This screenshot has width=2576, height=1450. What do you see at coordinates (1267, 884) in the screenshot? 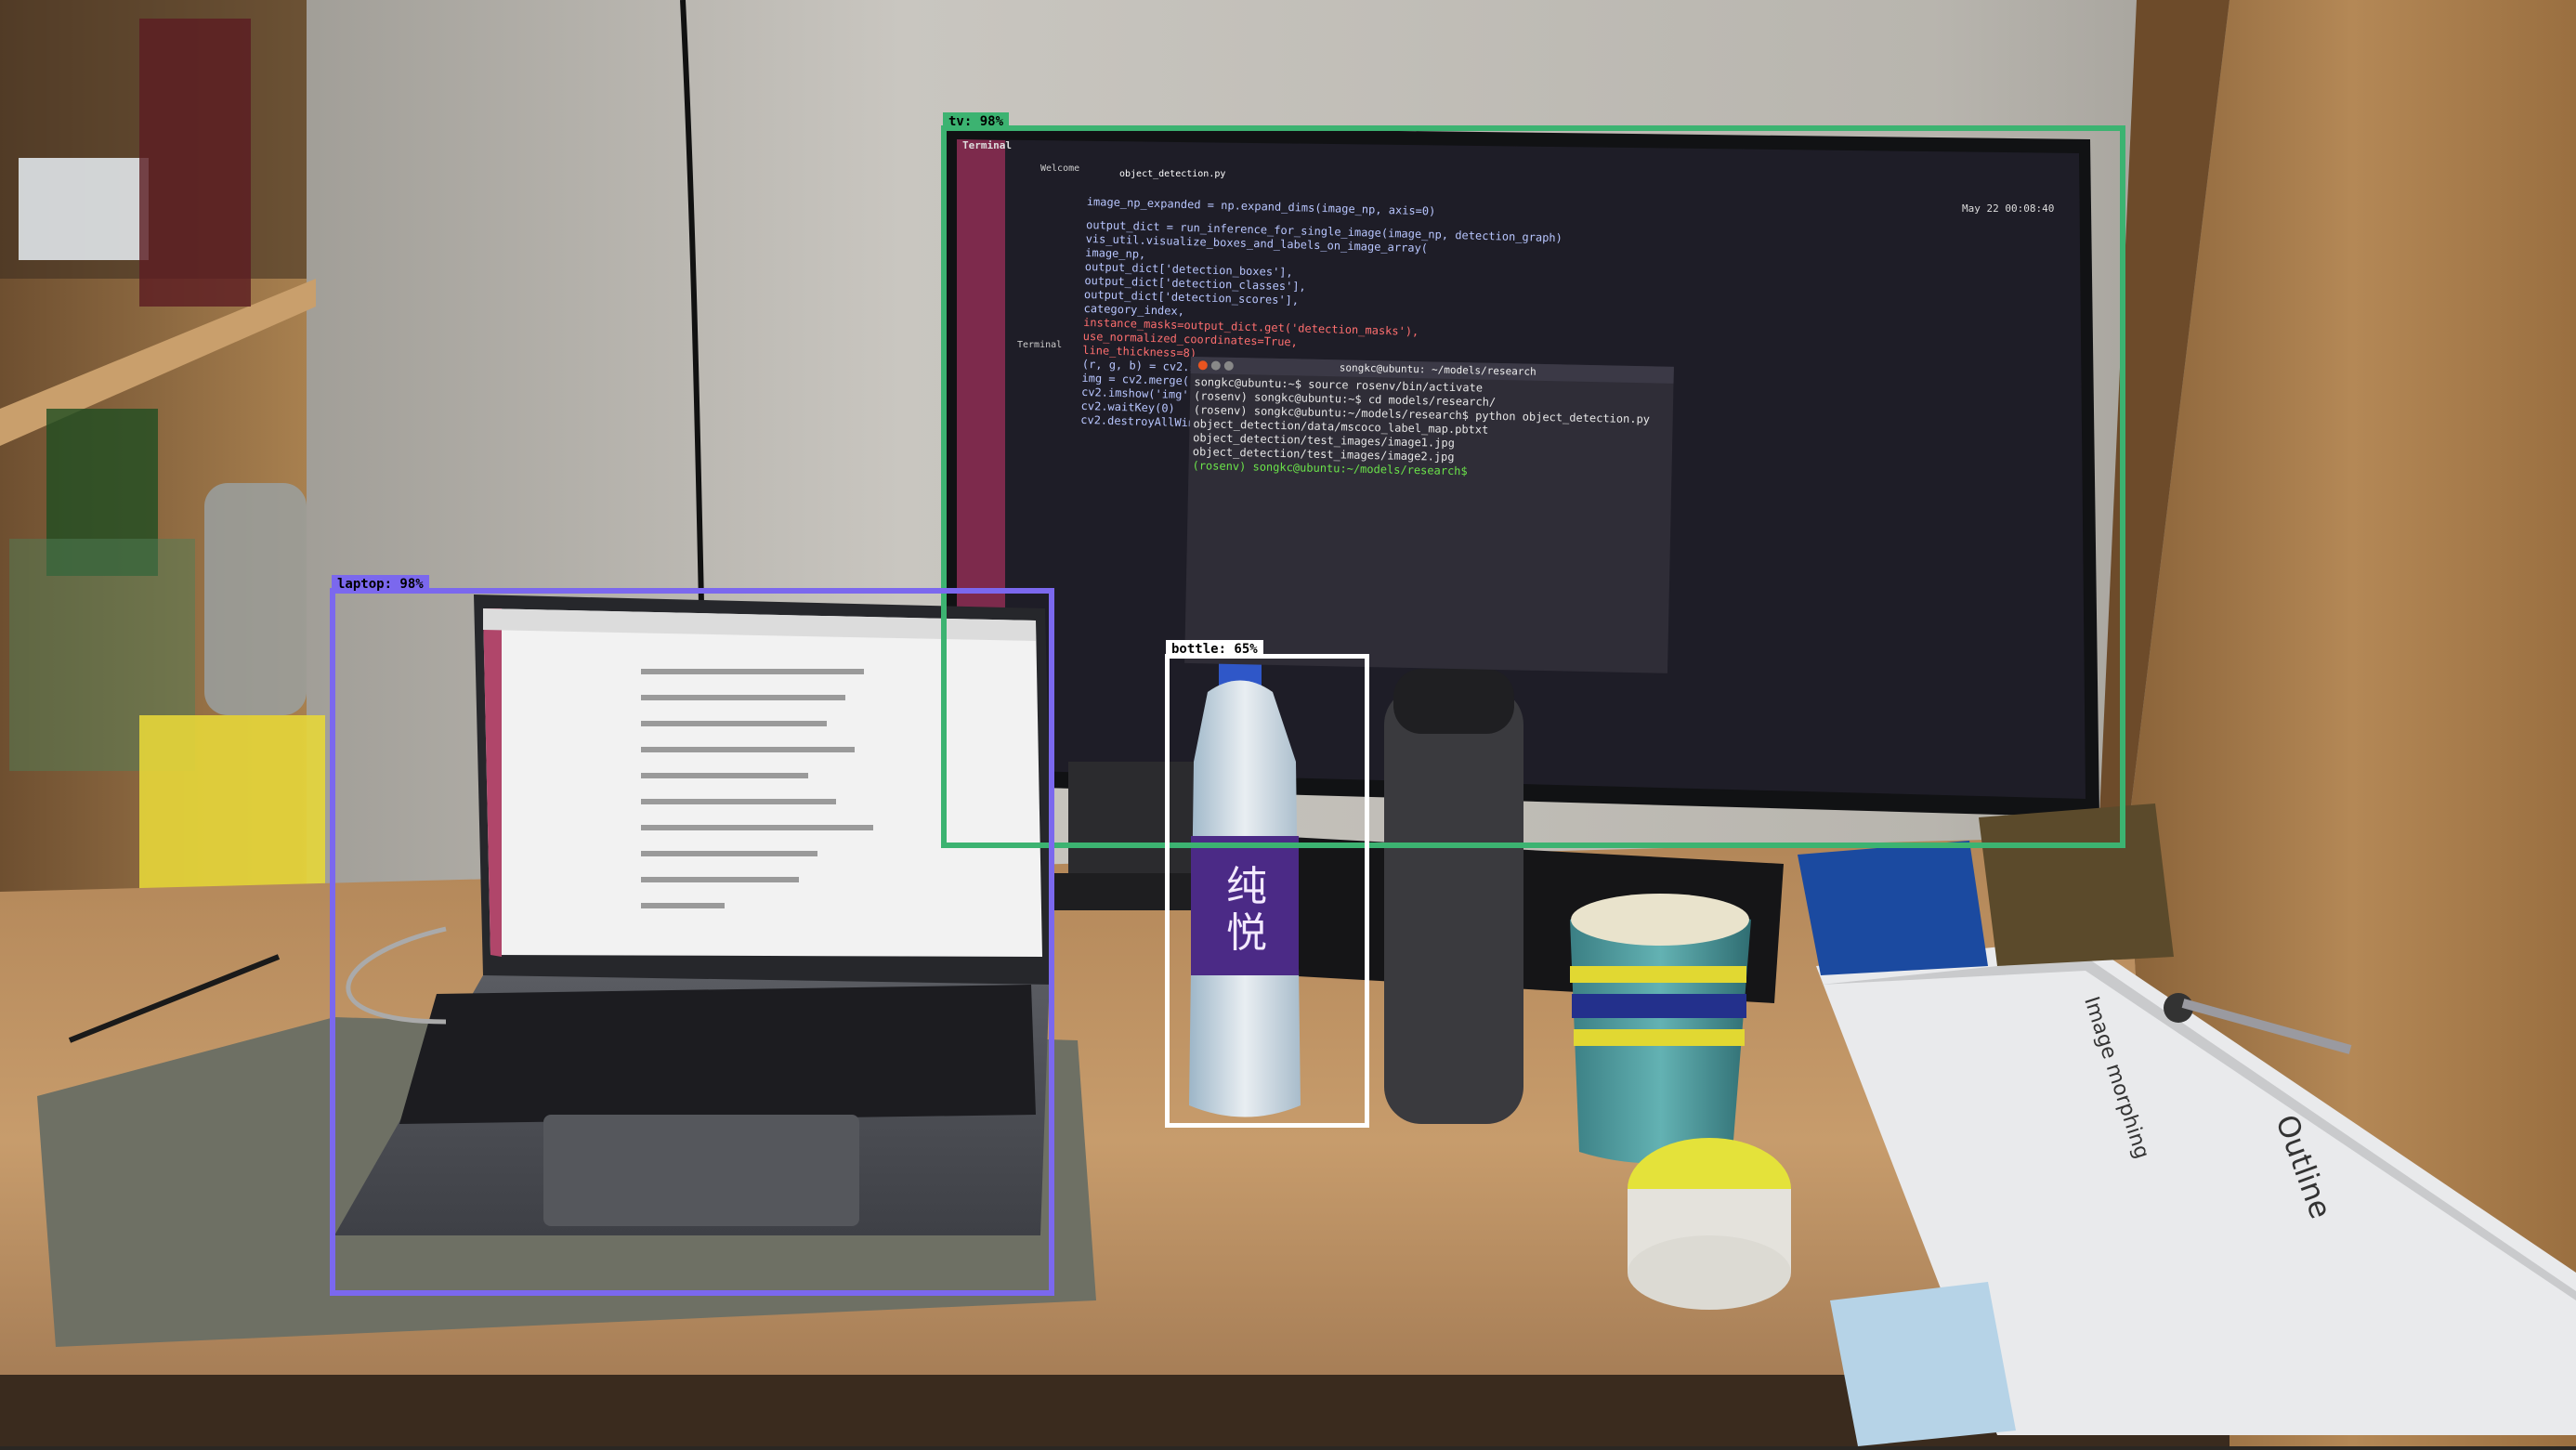
I see `bottle-detection-box: bottle: 65%` at bounding box center [1267, 884].